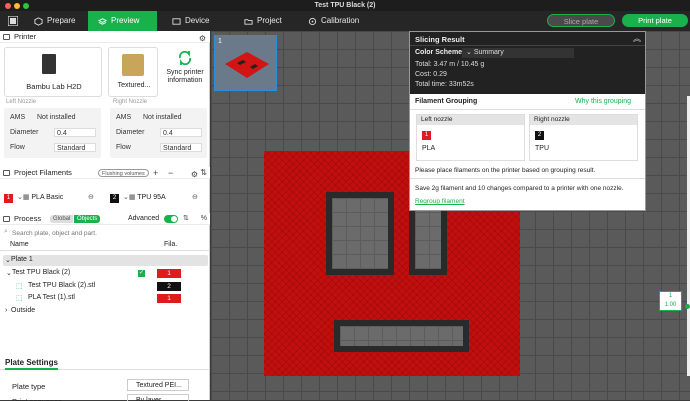 This screenshot has height=401, width=690. What do you see at coordinates (17, 6) in the screenshot?
I see `minimize-window-icon` at bounding box center [17, 6].